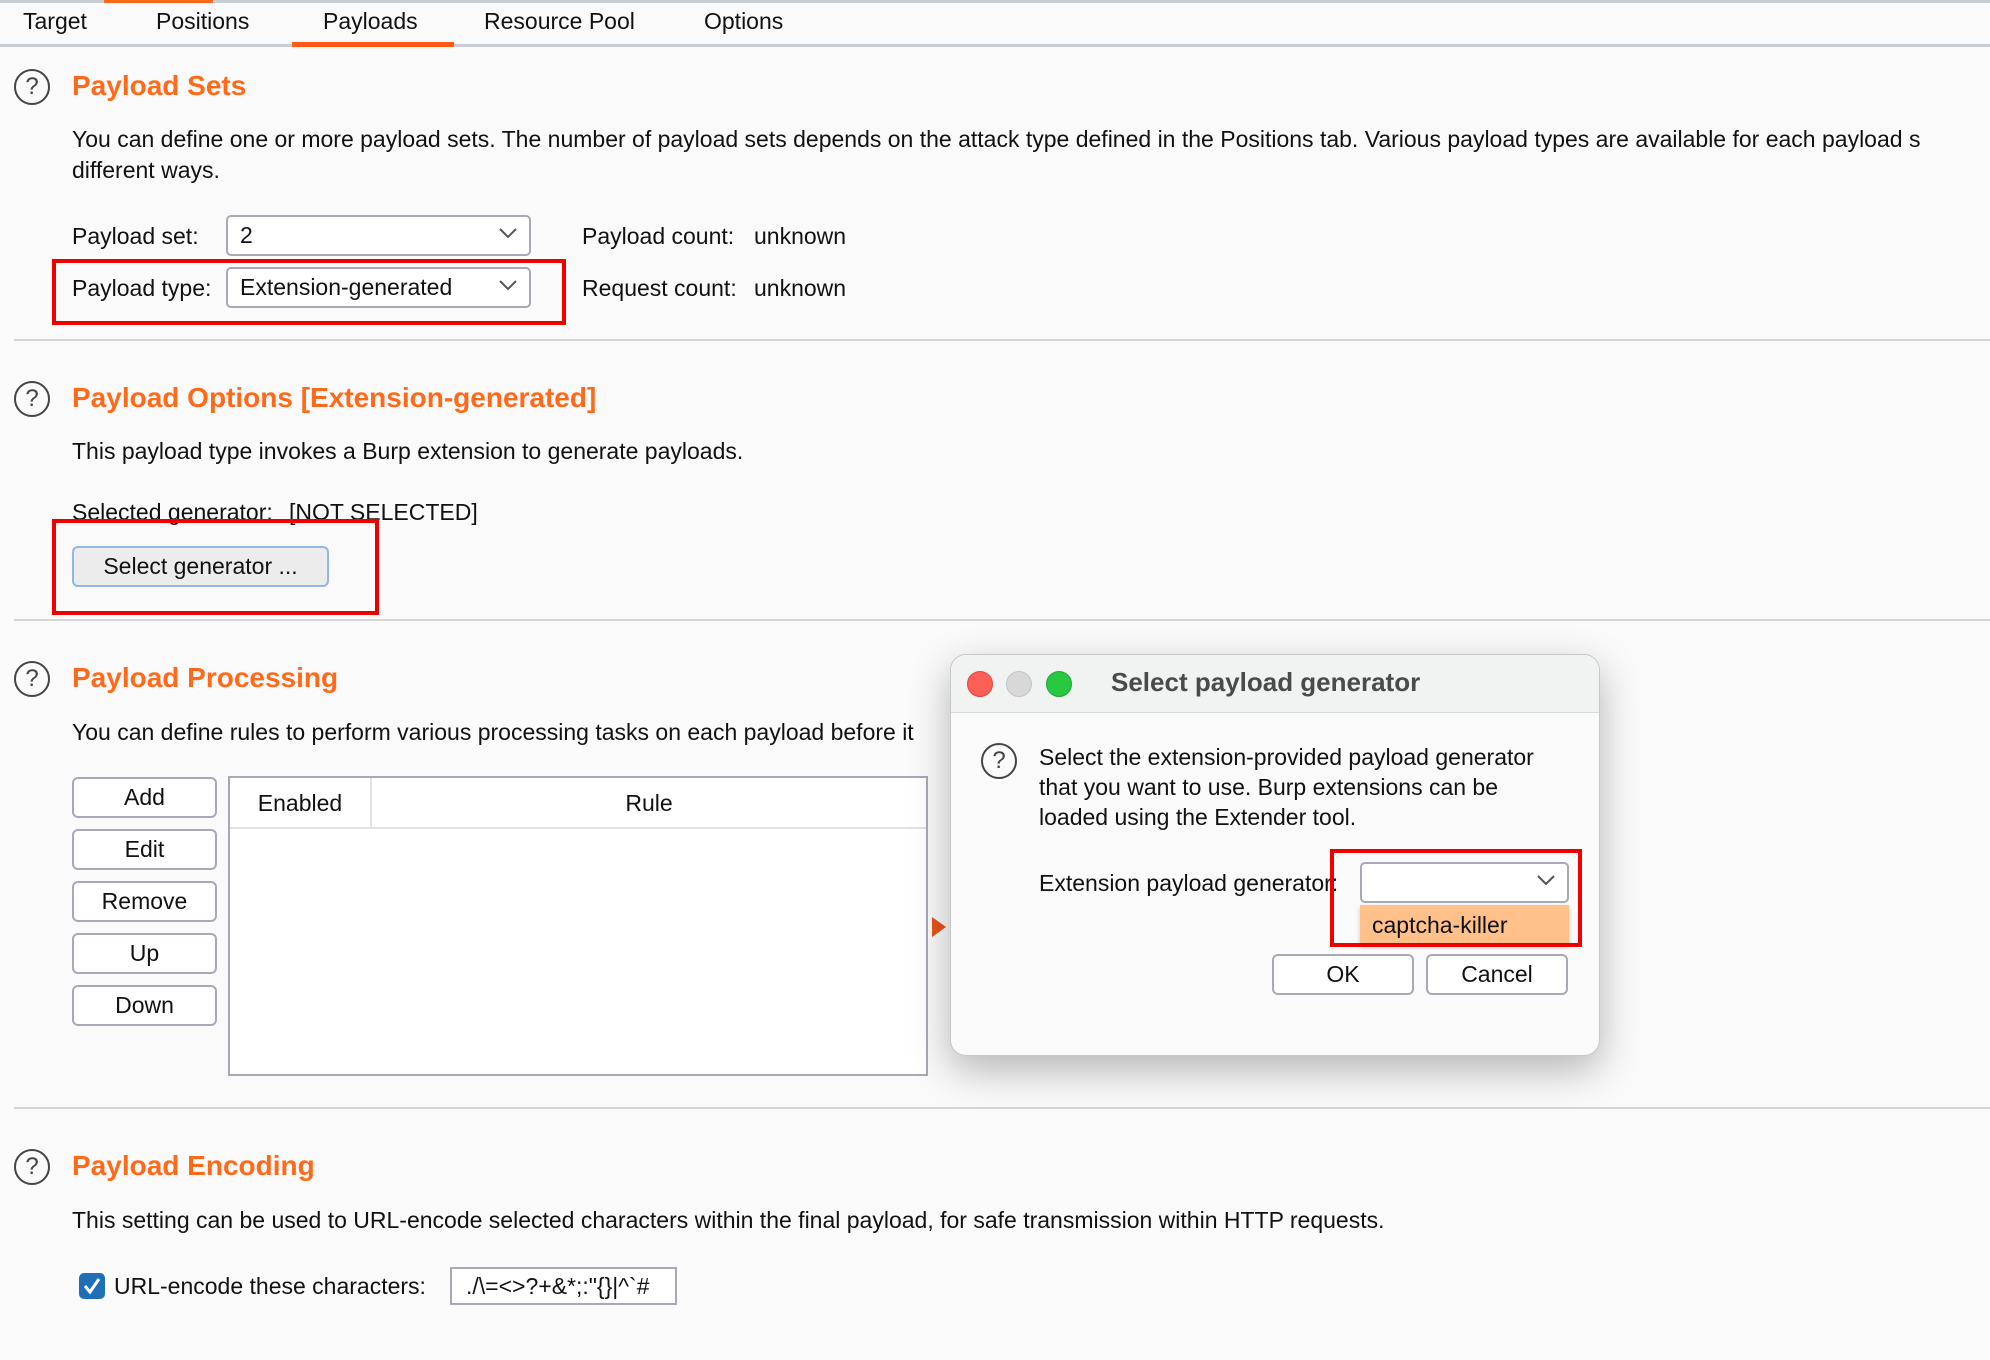 The image size is (1990, 1360). Describe the element at coordinates (270, 1286) in the screenshot. I see `url-encode-label: URL-encode these characters:` at that location.